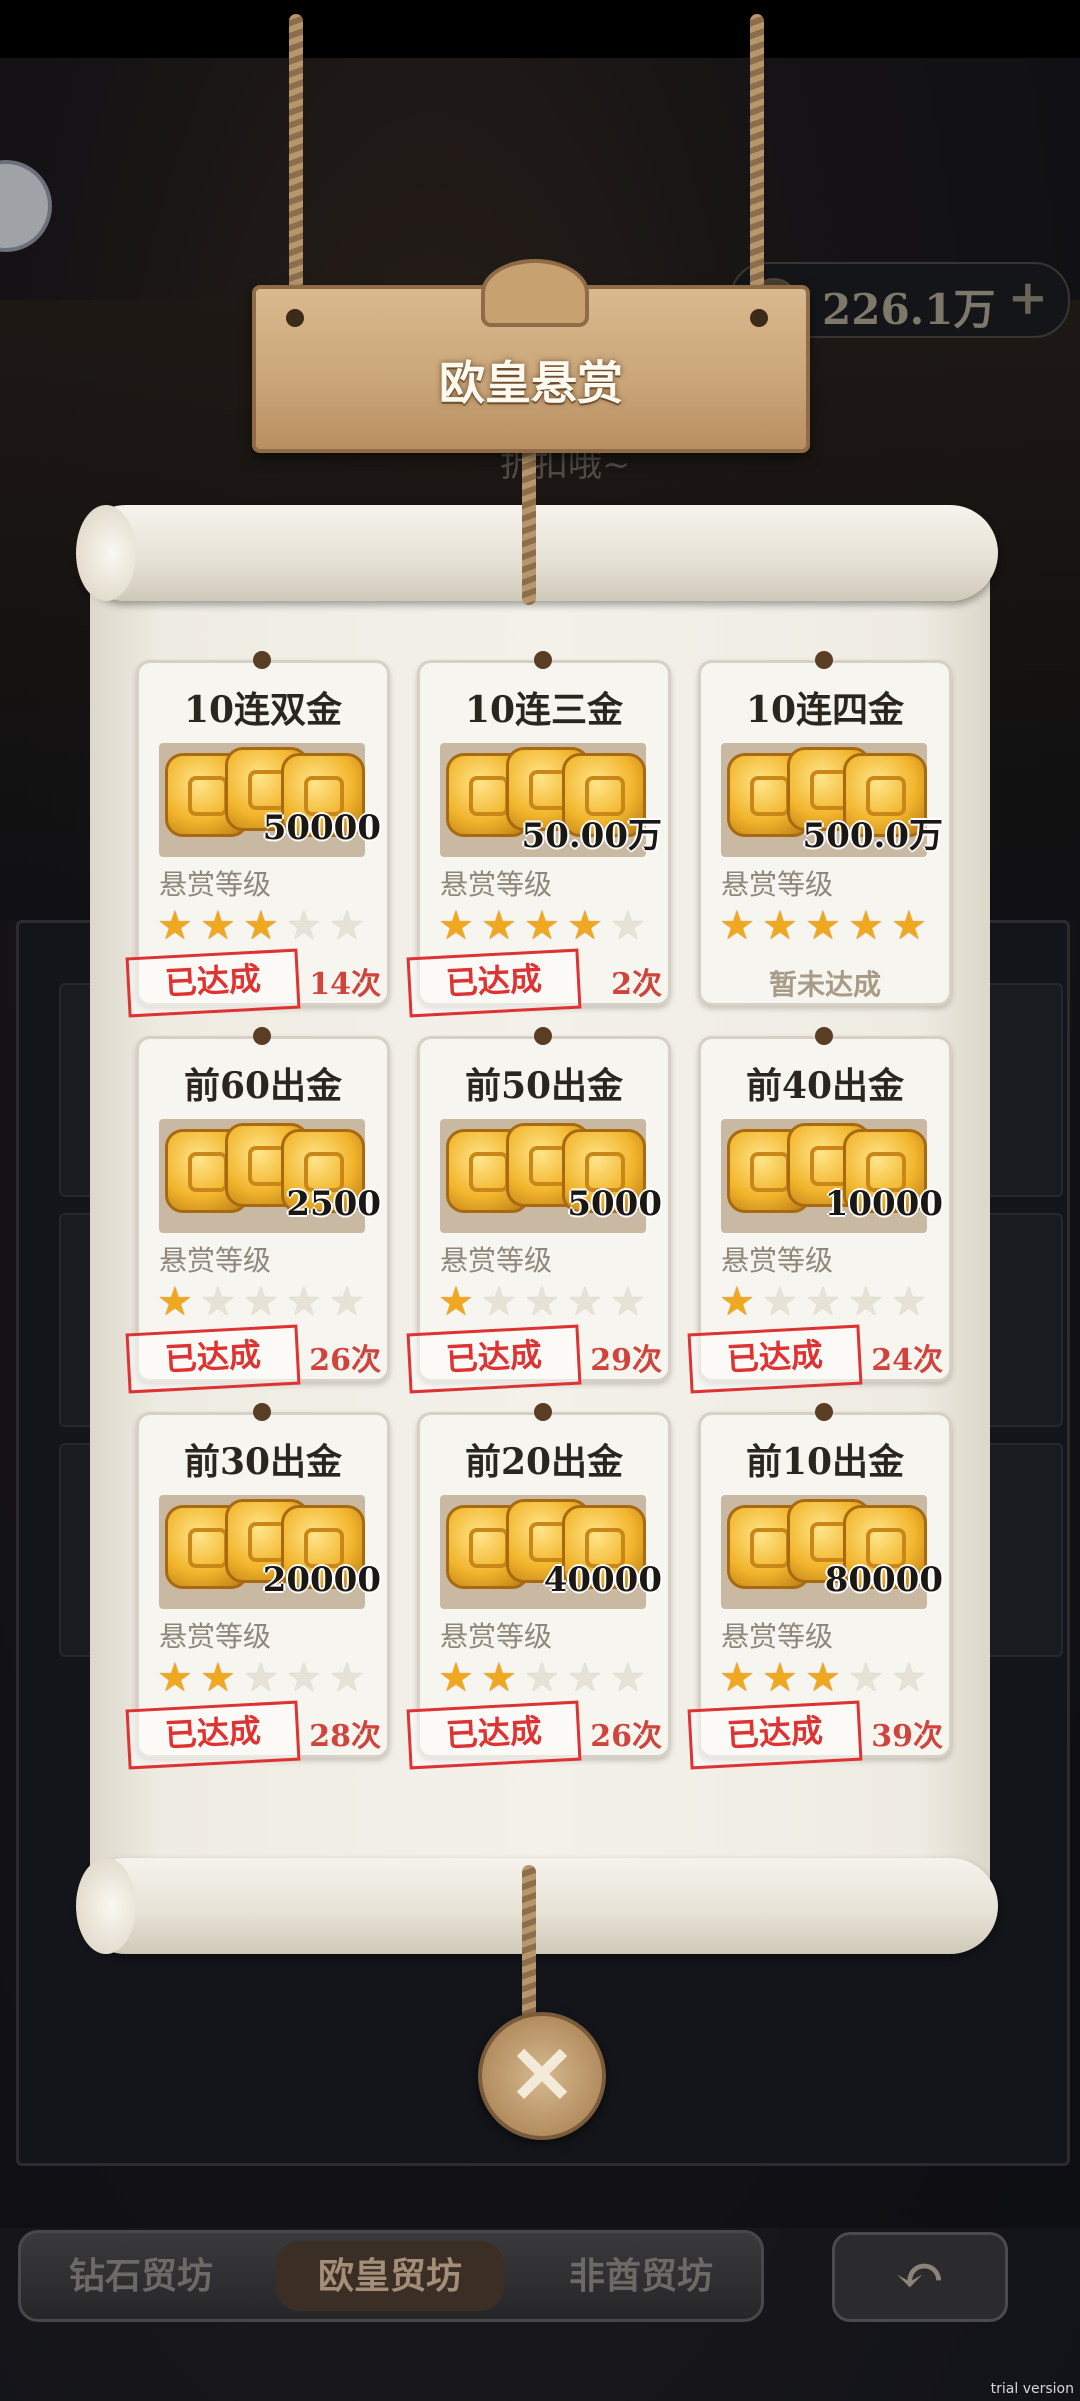 The image size is (1080, 2401). I want to click on bounty-title: 前20出金, so click(544, 1462).